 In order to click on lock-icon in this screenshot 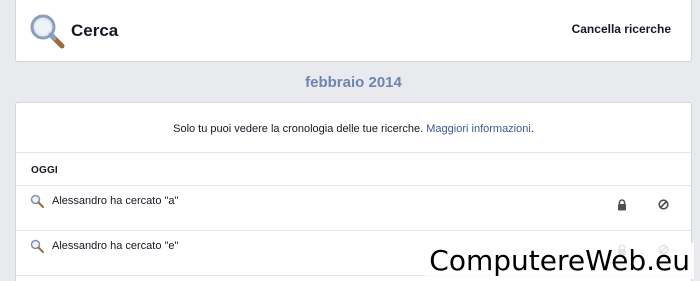, I will do `click(622, 205)`.